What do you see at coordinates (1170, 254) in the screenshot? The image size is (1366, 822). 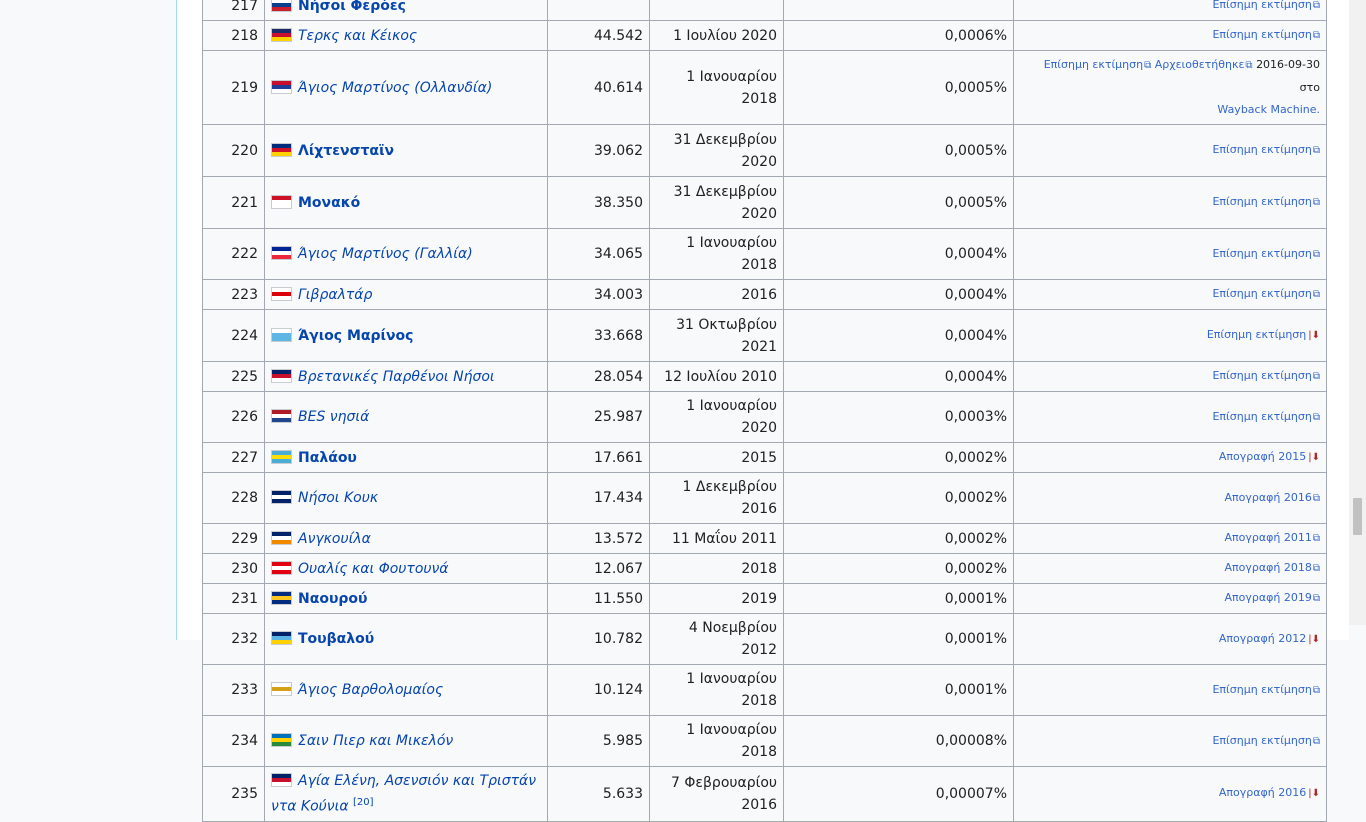 I see `source-cell: Επίσημη εκτίμηση⧉` at bounding box center [1170, 254].